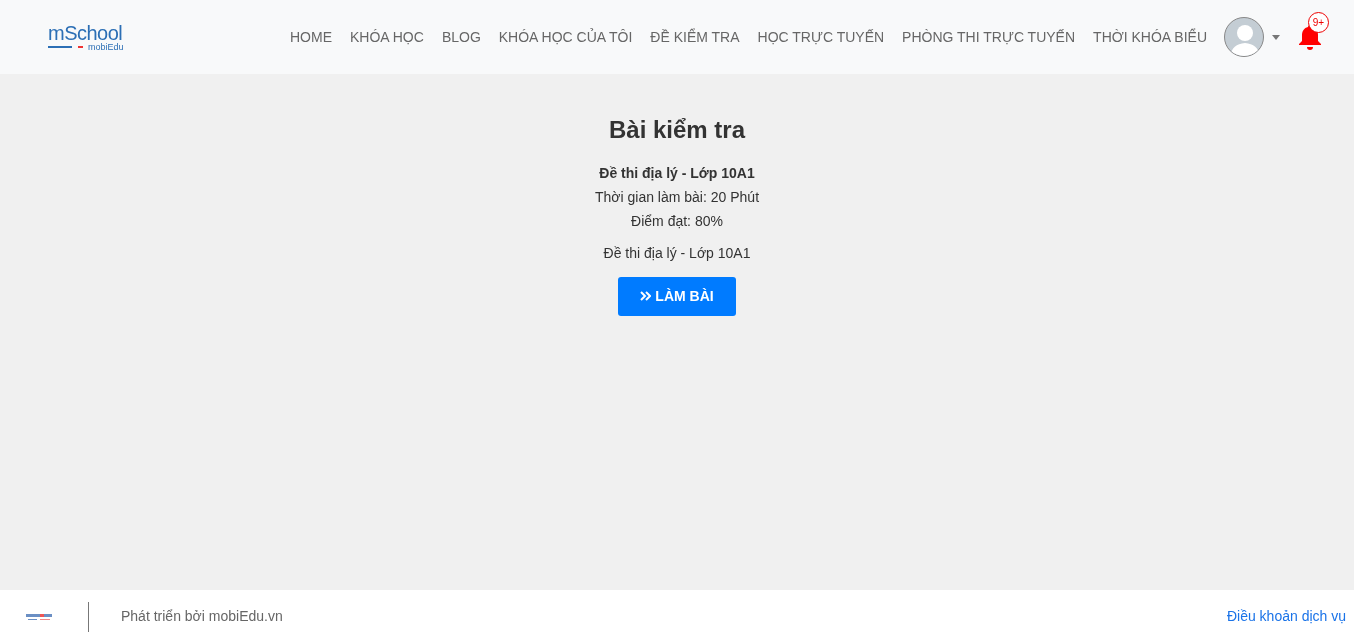  Describe the element at coordinates (39, 616) in the screenshot. I see `footer-logo-icon` at that location.